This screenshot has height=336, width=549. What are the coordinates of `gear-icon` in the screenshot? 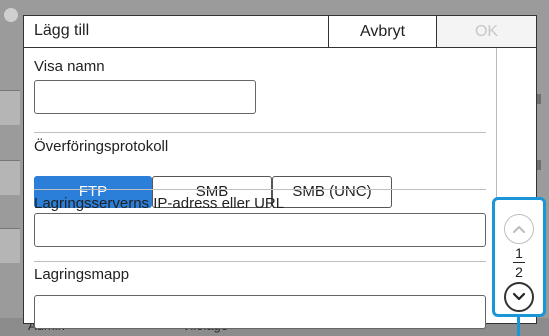 It's located at (11, 15).